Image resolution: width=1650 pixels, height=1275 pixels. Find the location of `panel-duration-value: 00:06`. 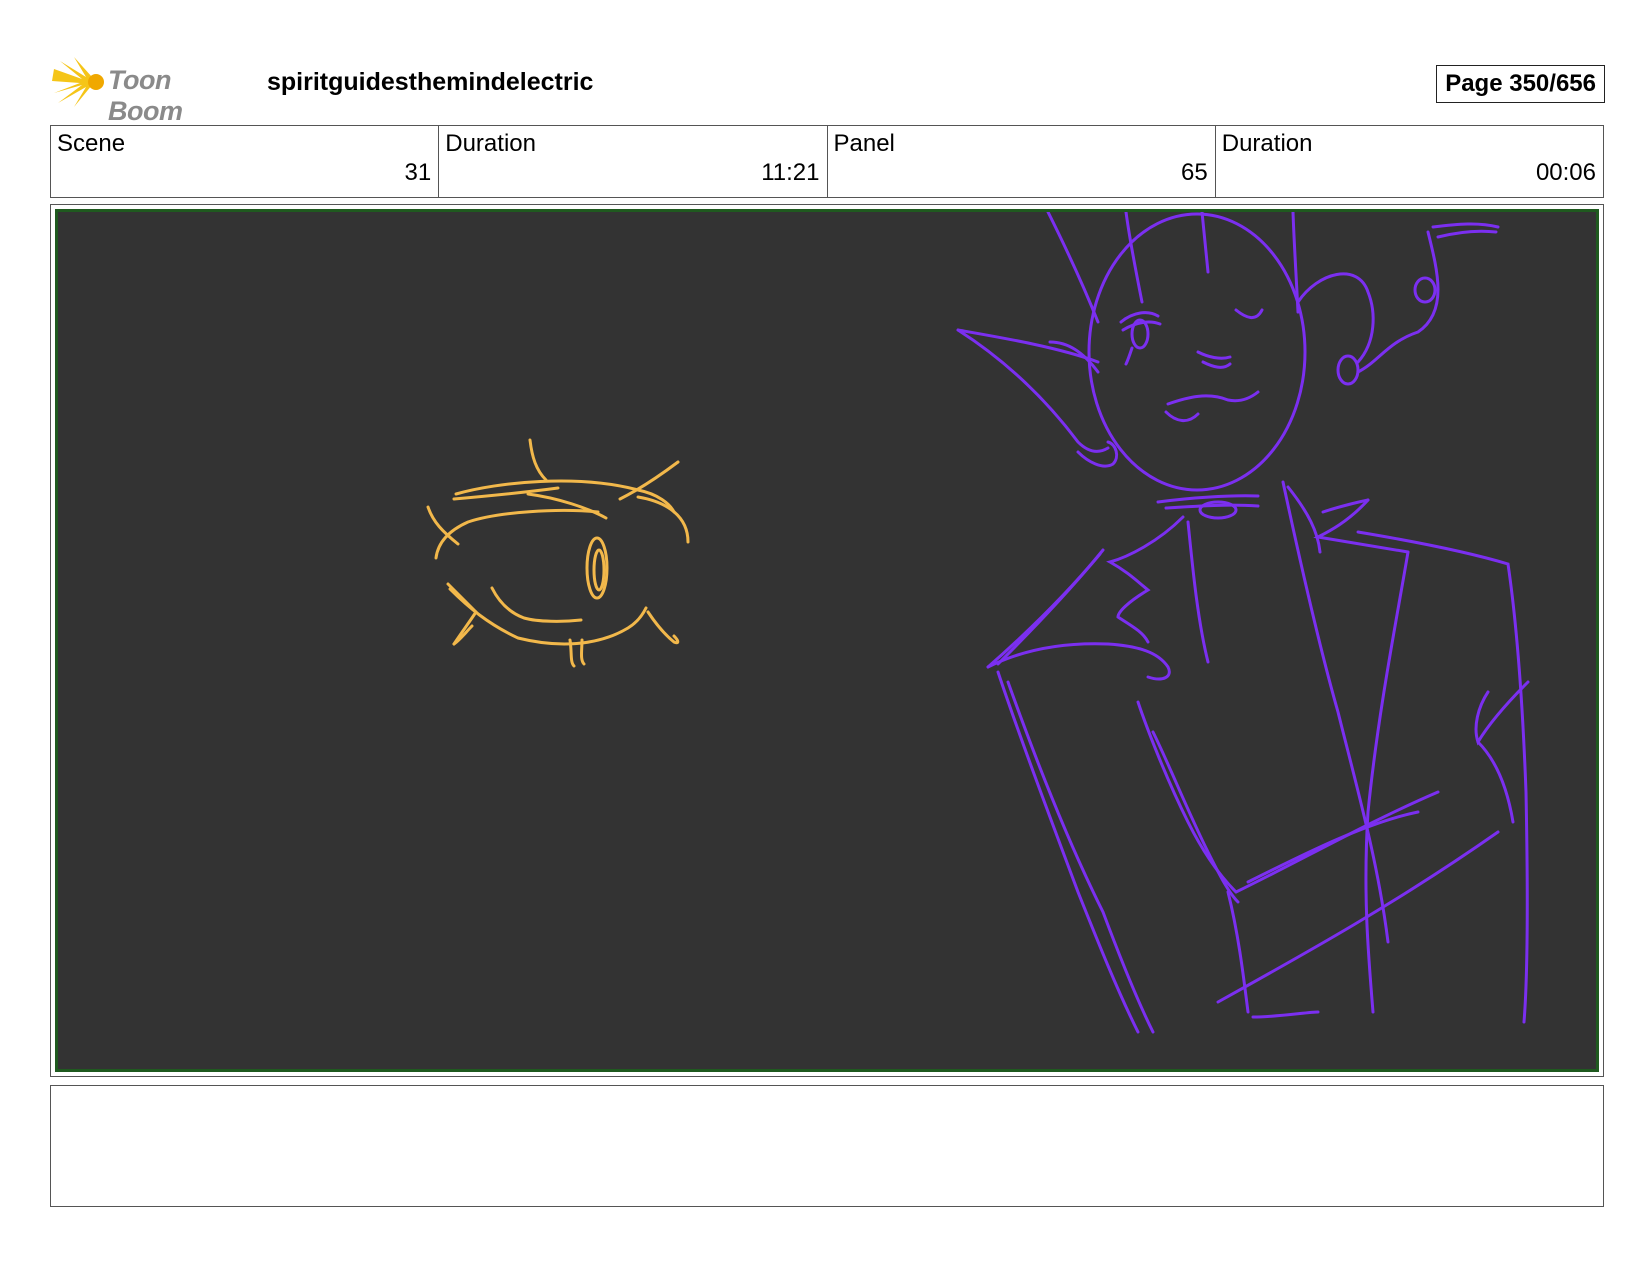

panel-duration-value: 00:06 is located at coordinates (1565, 172).